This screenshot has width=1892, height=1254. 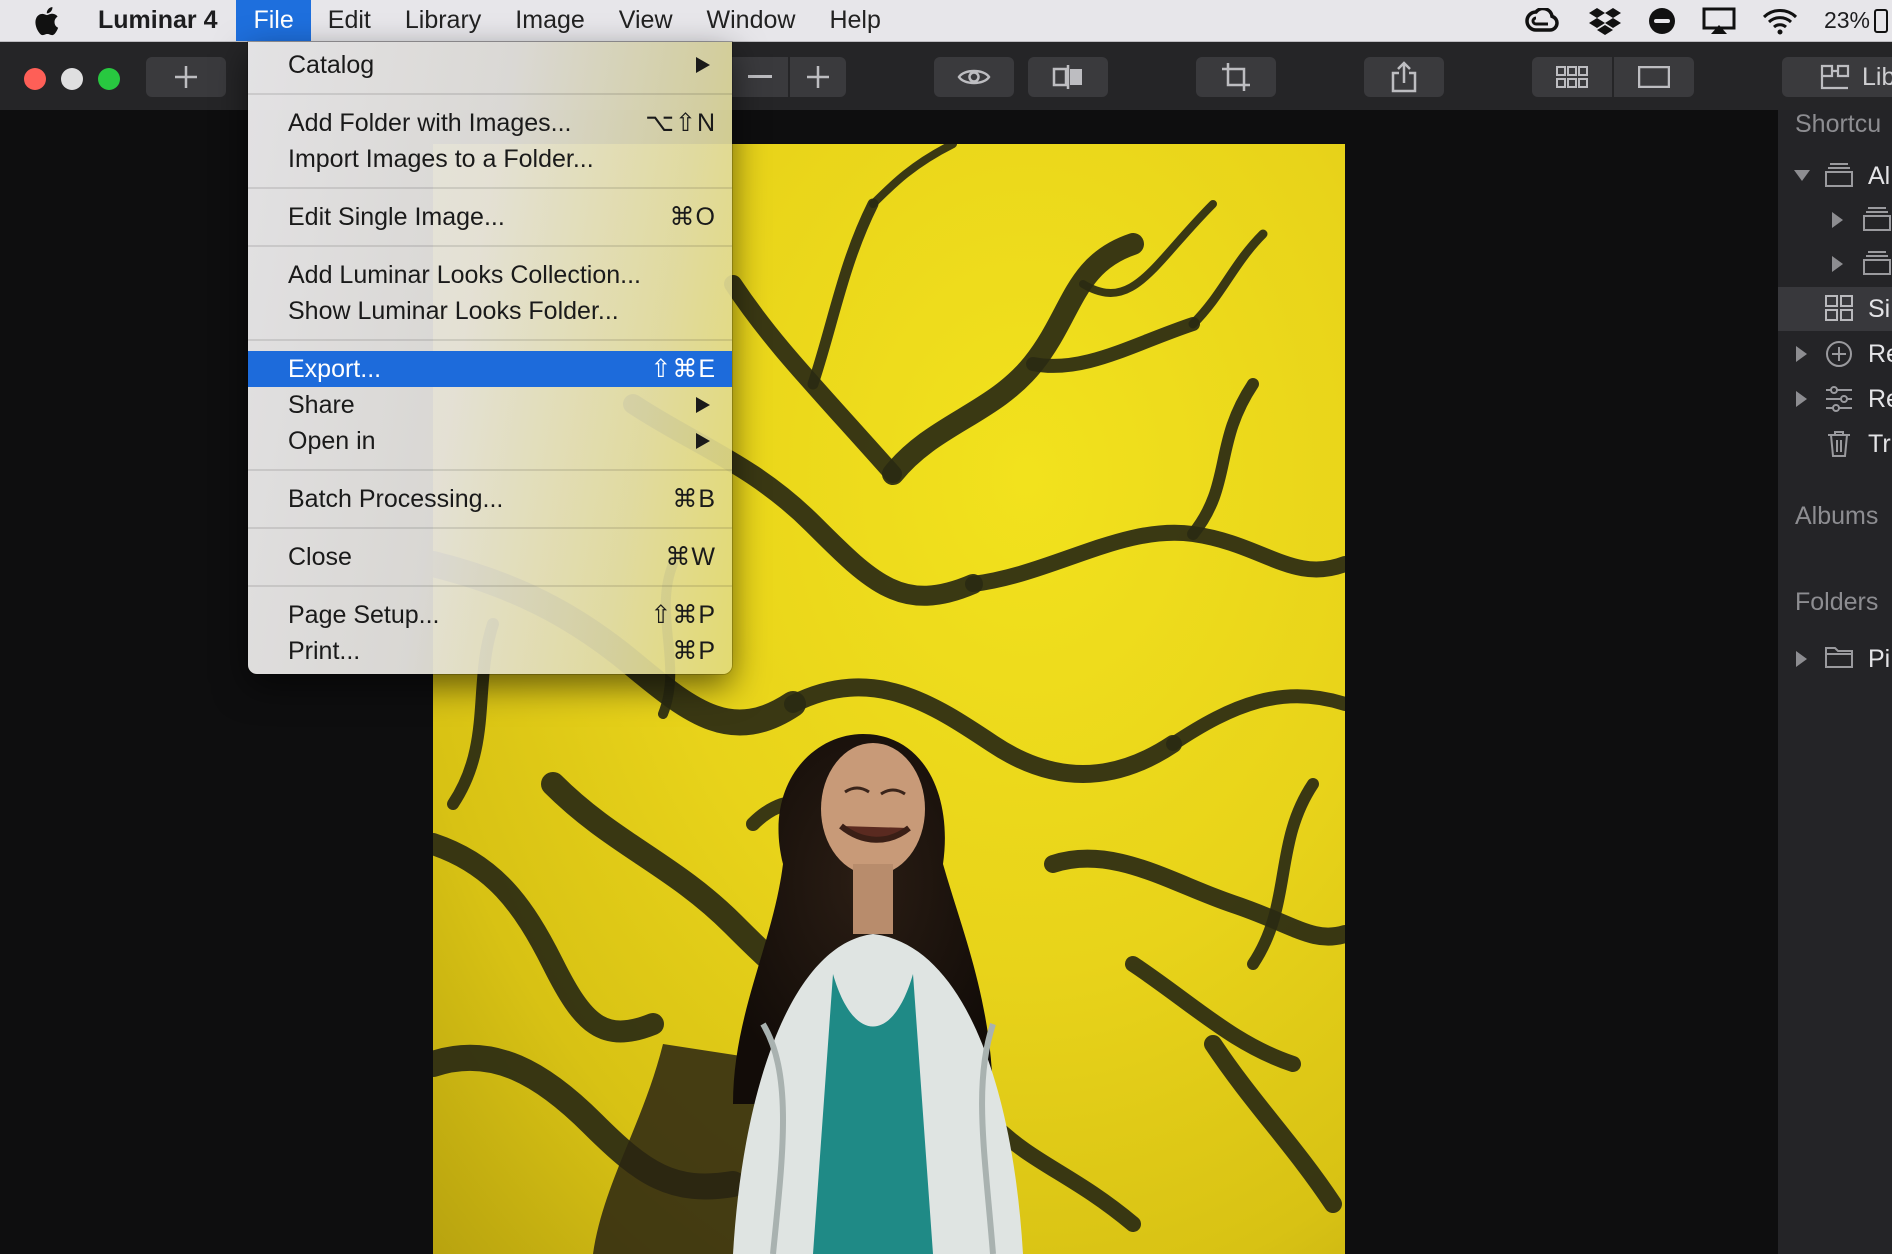 What do you see at coordinates (72, 79) in the screenshot?
I see `minimize-window-button` at bounding box center [72, 79].